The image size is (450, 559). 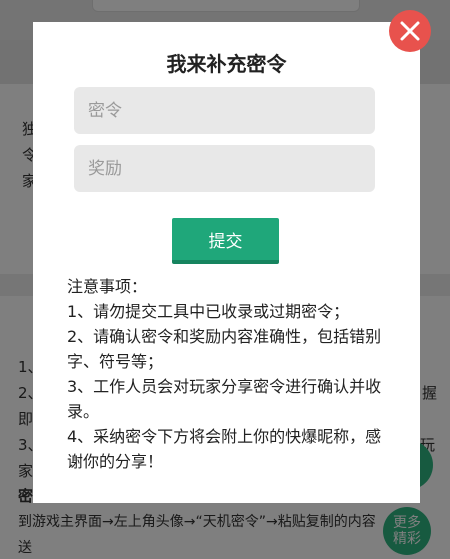 What do you see at coordinates (225, 241) in the screenshot?
I see `submit-button: 提交` at bounding box center [225, 241].